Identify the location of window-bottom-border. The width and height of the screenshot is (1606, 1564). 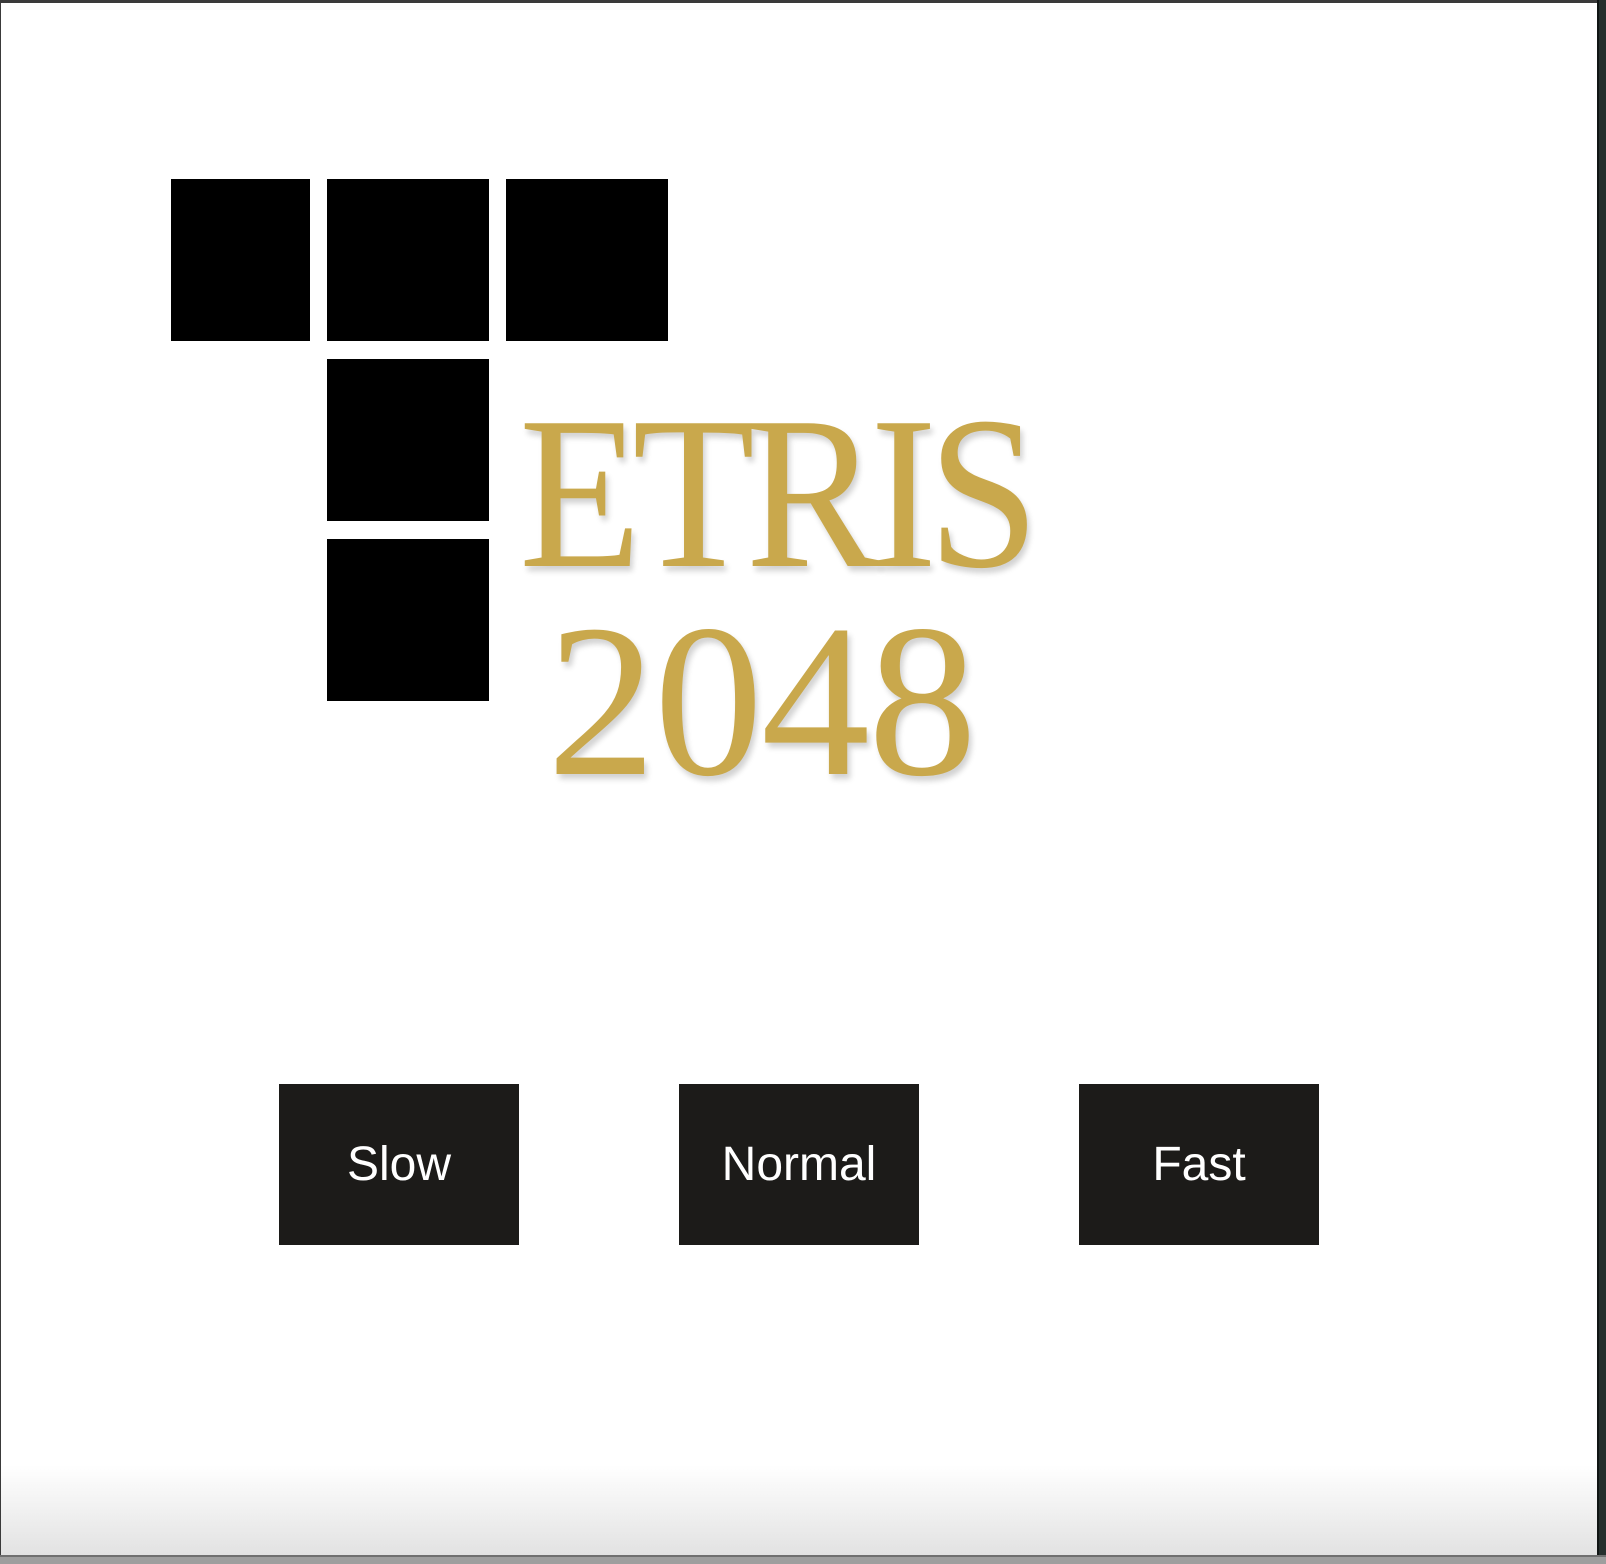
(803, 1559).